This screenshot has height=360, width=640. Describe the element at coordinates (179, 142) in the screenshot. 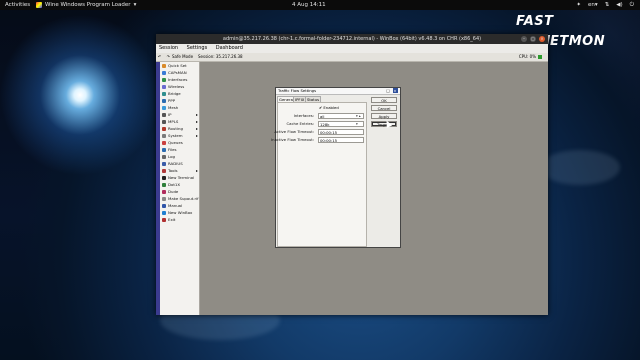

I see `sidebar-item-queues: Queues` at that location.